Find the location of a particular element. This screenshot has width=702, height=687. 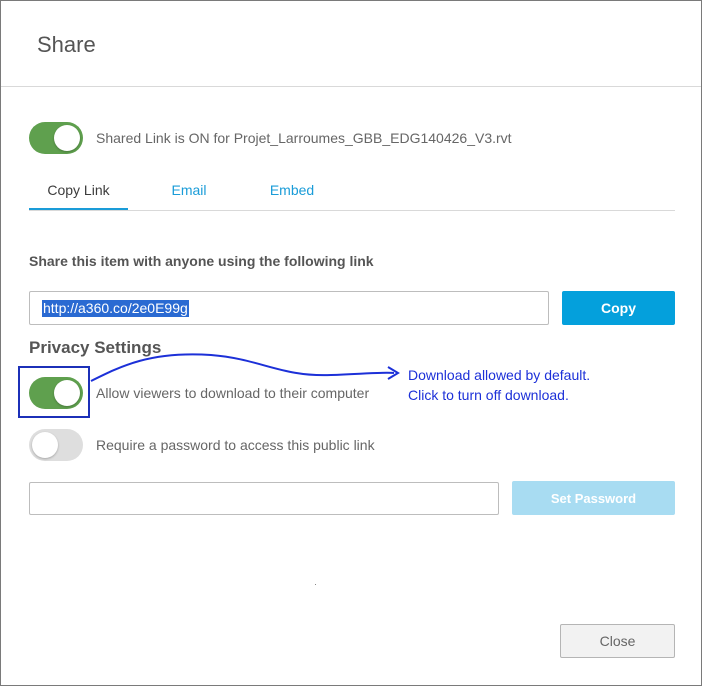

share-link-input: http://a360.co/2e0E99g is located at coordinates (289, 308).